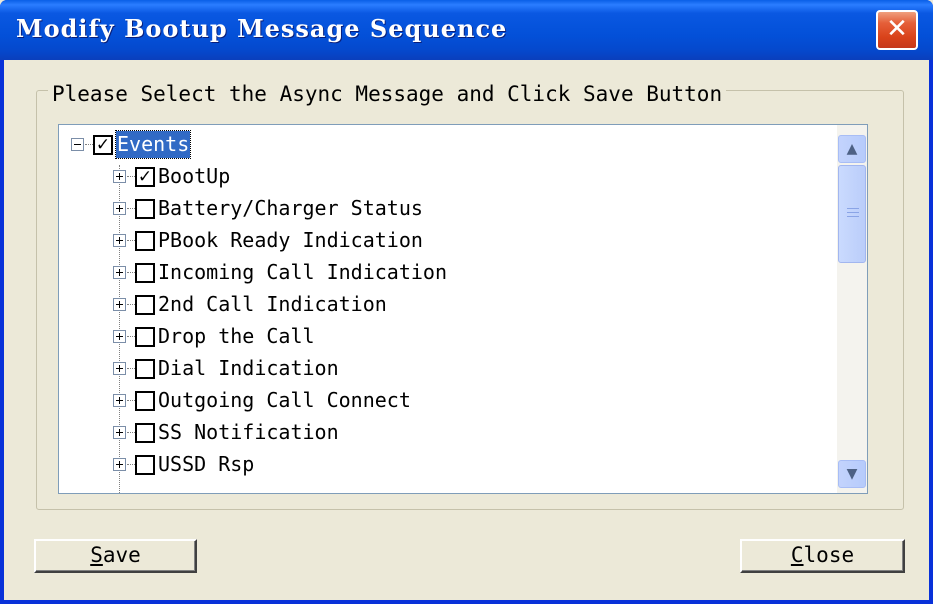 The image size is (933, 604). I want to click on save-mnemonic: S, so click(96, 555).